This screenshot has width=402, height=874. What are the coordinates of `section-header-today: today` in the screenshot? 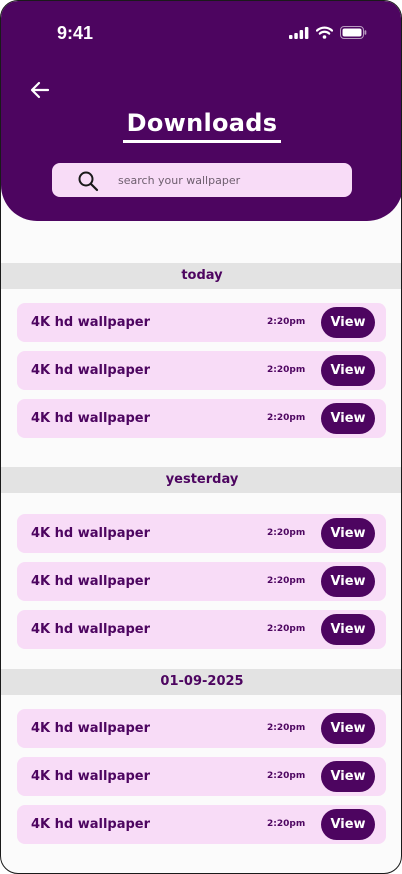 It's located at (201, 276).